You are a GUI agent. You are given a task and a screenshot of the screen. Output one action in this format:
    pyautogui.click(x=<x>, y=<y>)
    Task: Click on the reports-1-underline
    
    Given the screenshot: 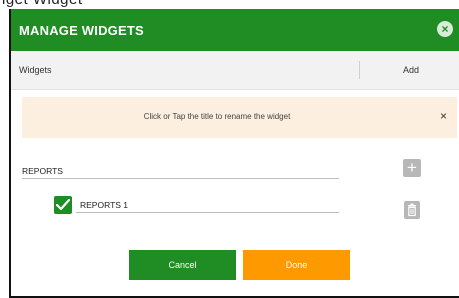 What is the action you would take?
    pyautogui.click(x=207, y=212)
    